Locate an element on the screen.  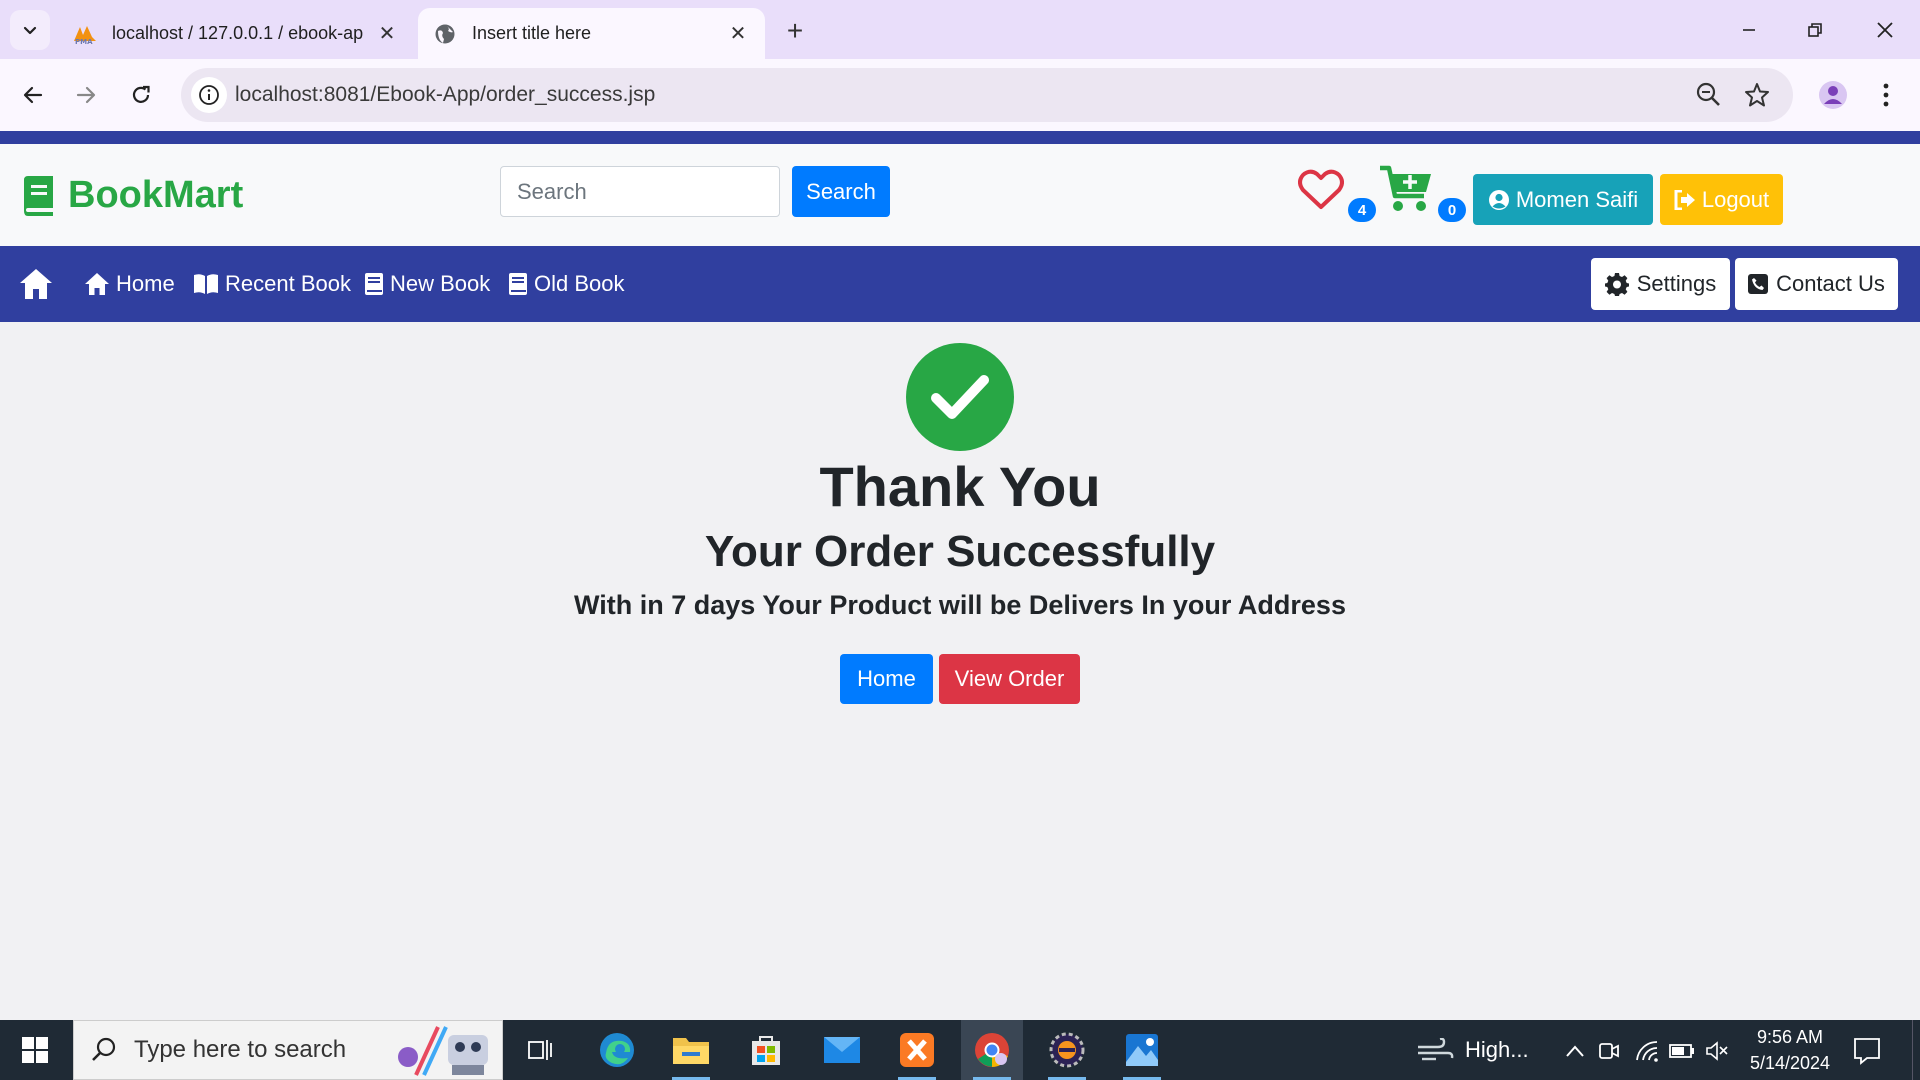
chrome-icon is located at coordinates (992, 1050).